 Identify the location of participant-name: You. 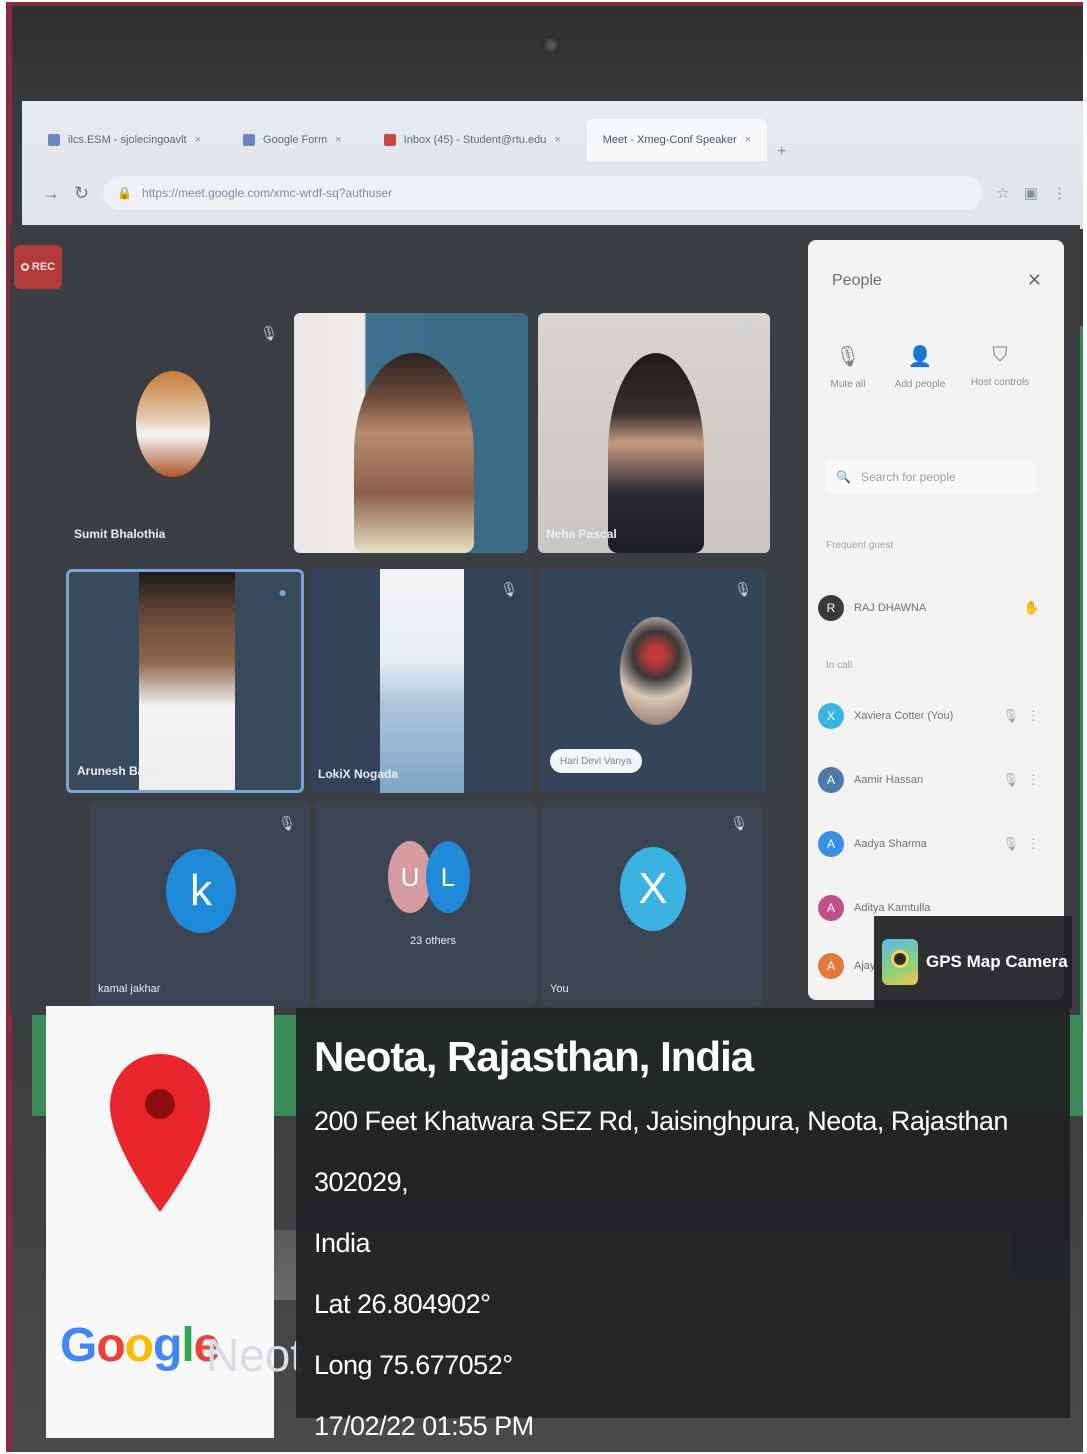
(559, 989).